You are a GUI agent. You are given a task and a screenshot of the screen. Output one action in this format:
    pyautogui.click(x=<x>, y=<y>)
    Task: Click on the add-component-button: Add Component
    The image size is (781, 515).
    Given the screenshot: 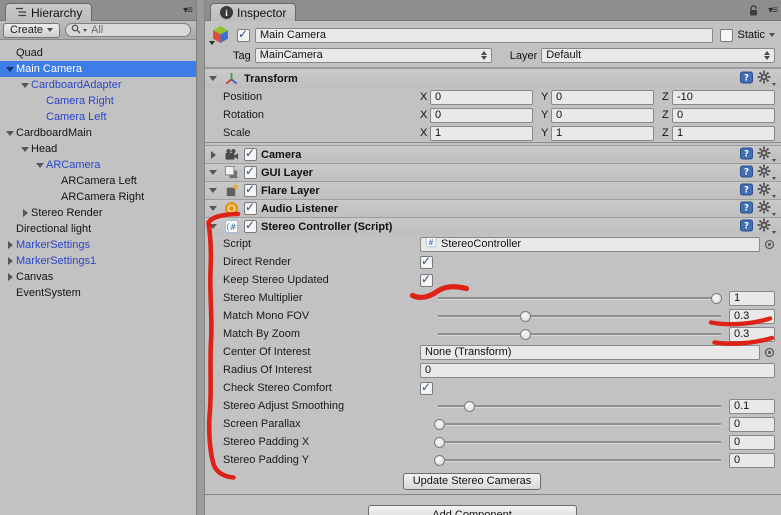 What is the action you would take?
    pyautogui.click(x=472, y=510)
    